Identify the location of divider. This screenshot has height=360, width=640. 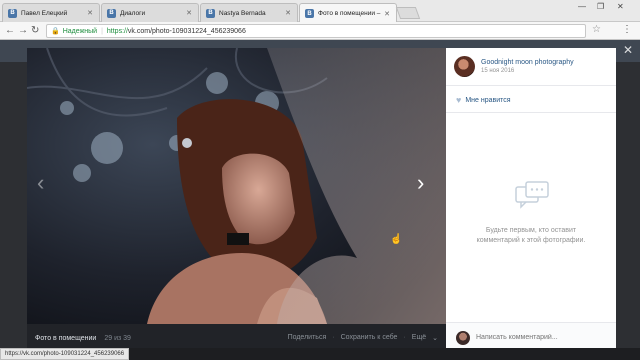
(531, 112).